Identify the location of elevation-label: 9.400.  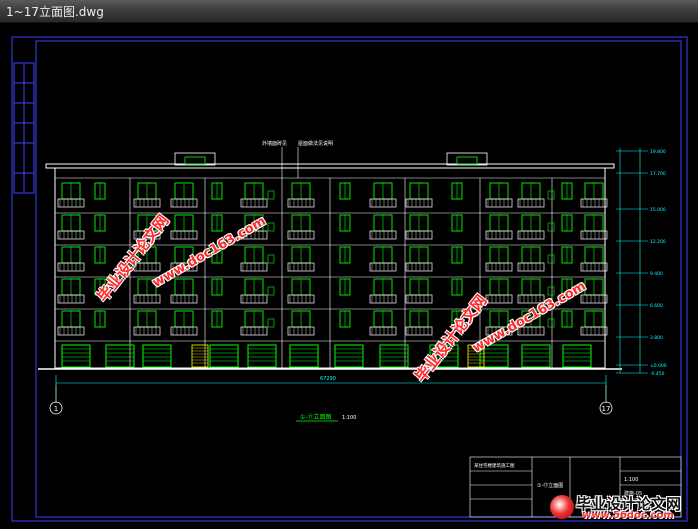
(656, 274).